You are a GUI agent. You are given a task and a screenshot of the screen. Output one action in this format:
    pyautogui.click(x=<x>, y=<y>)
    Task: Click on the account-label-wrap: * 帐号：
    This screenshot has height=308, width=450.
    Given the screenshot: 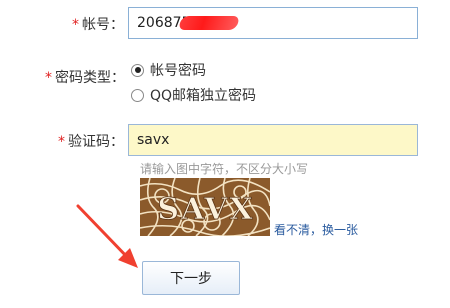 What is the action you would take?
    pyautogui.click(x=98, y=24)
    